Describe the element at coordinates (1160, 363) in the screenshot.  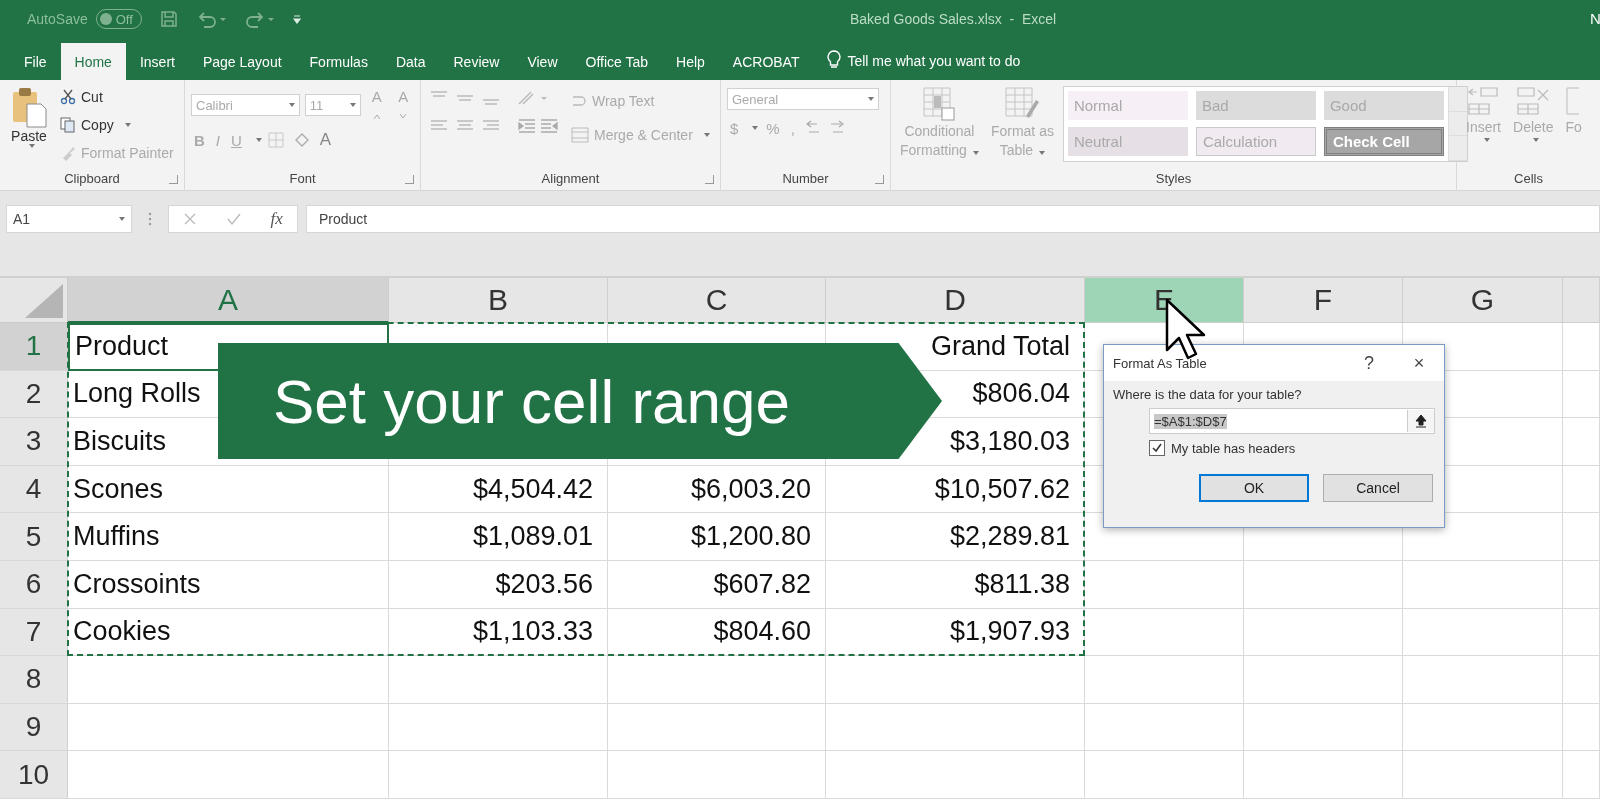
I see `dialog-title: Format As Table` at that location.